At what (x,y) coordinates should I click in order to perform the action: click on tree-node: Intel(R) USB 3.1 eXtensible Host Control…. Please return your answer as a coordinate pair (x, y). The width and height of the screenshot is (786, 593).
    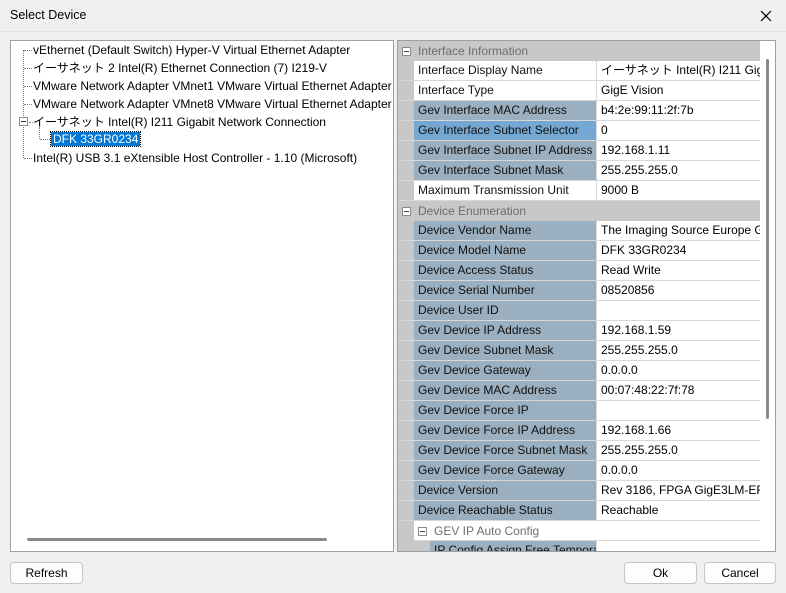
    Looking at the image, I should click on (195, 158).